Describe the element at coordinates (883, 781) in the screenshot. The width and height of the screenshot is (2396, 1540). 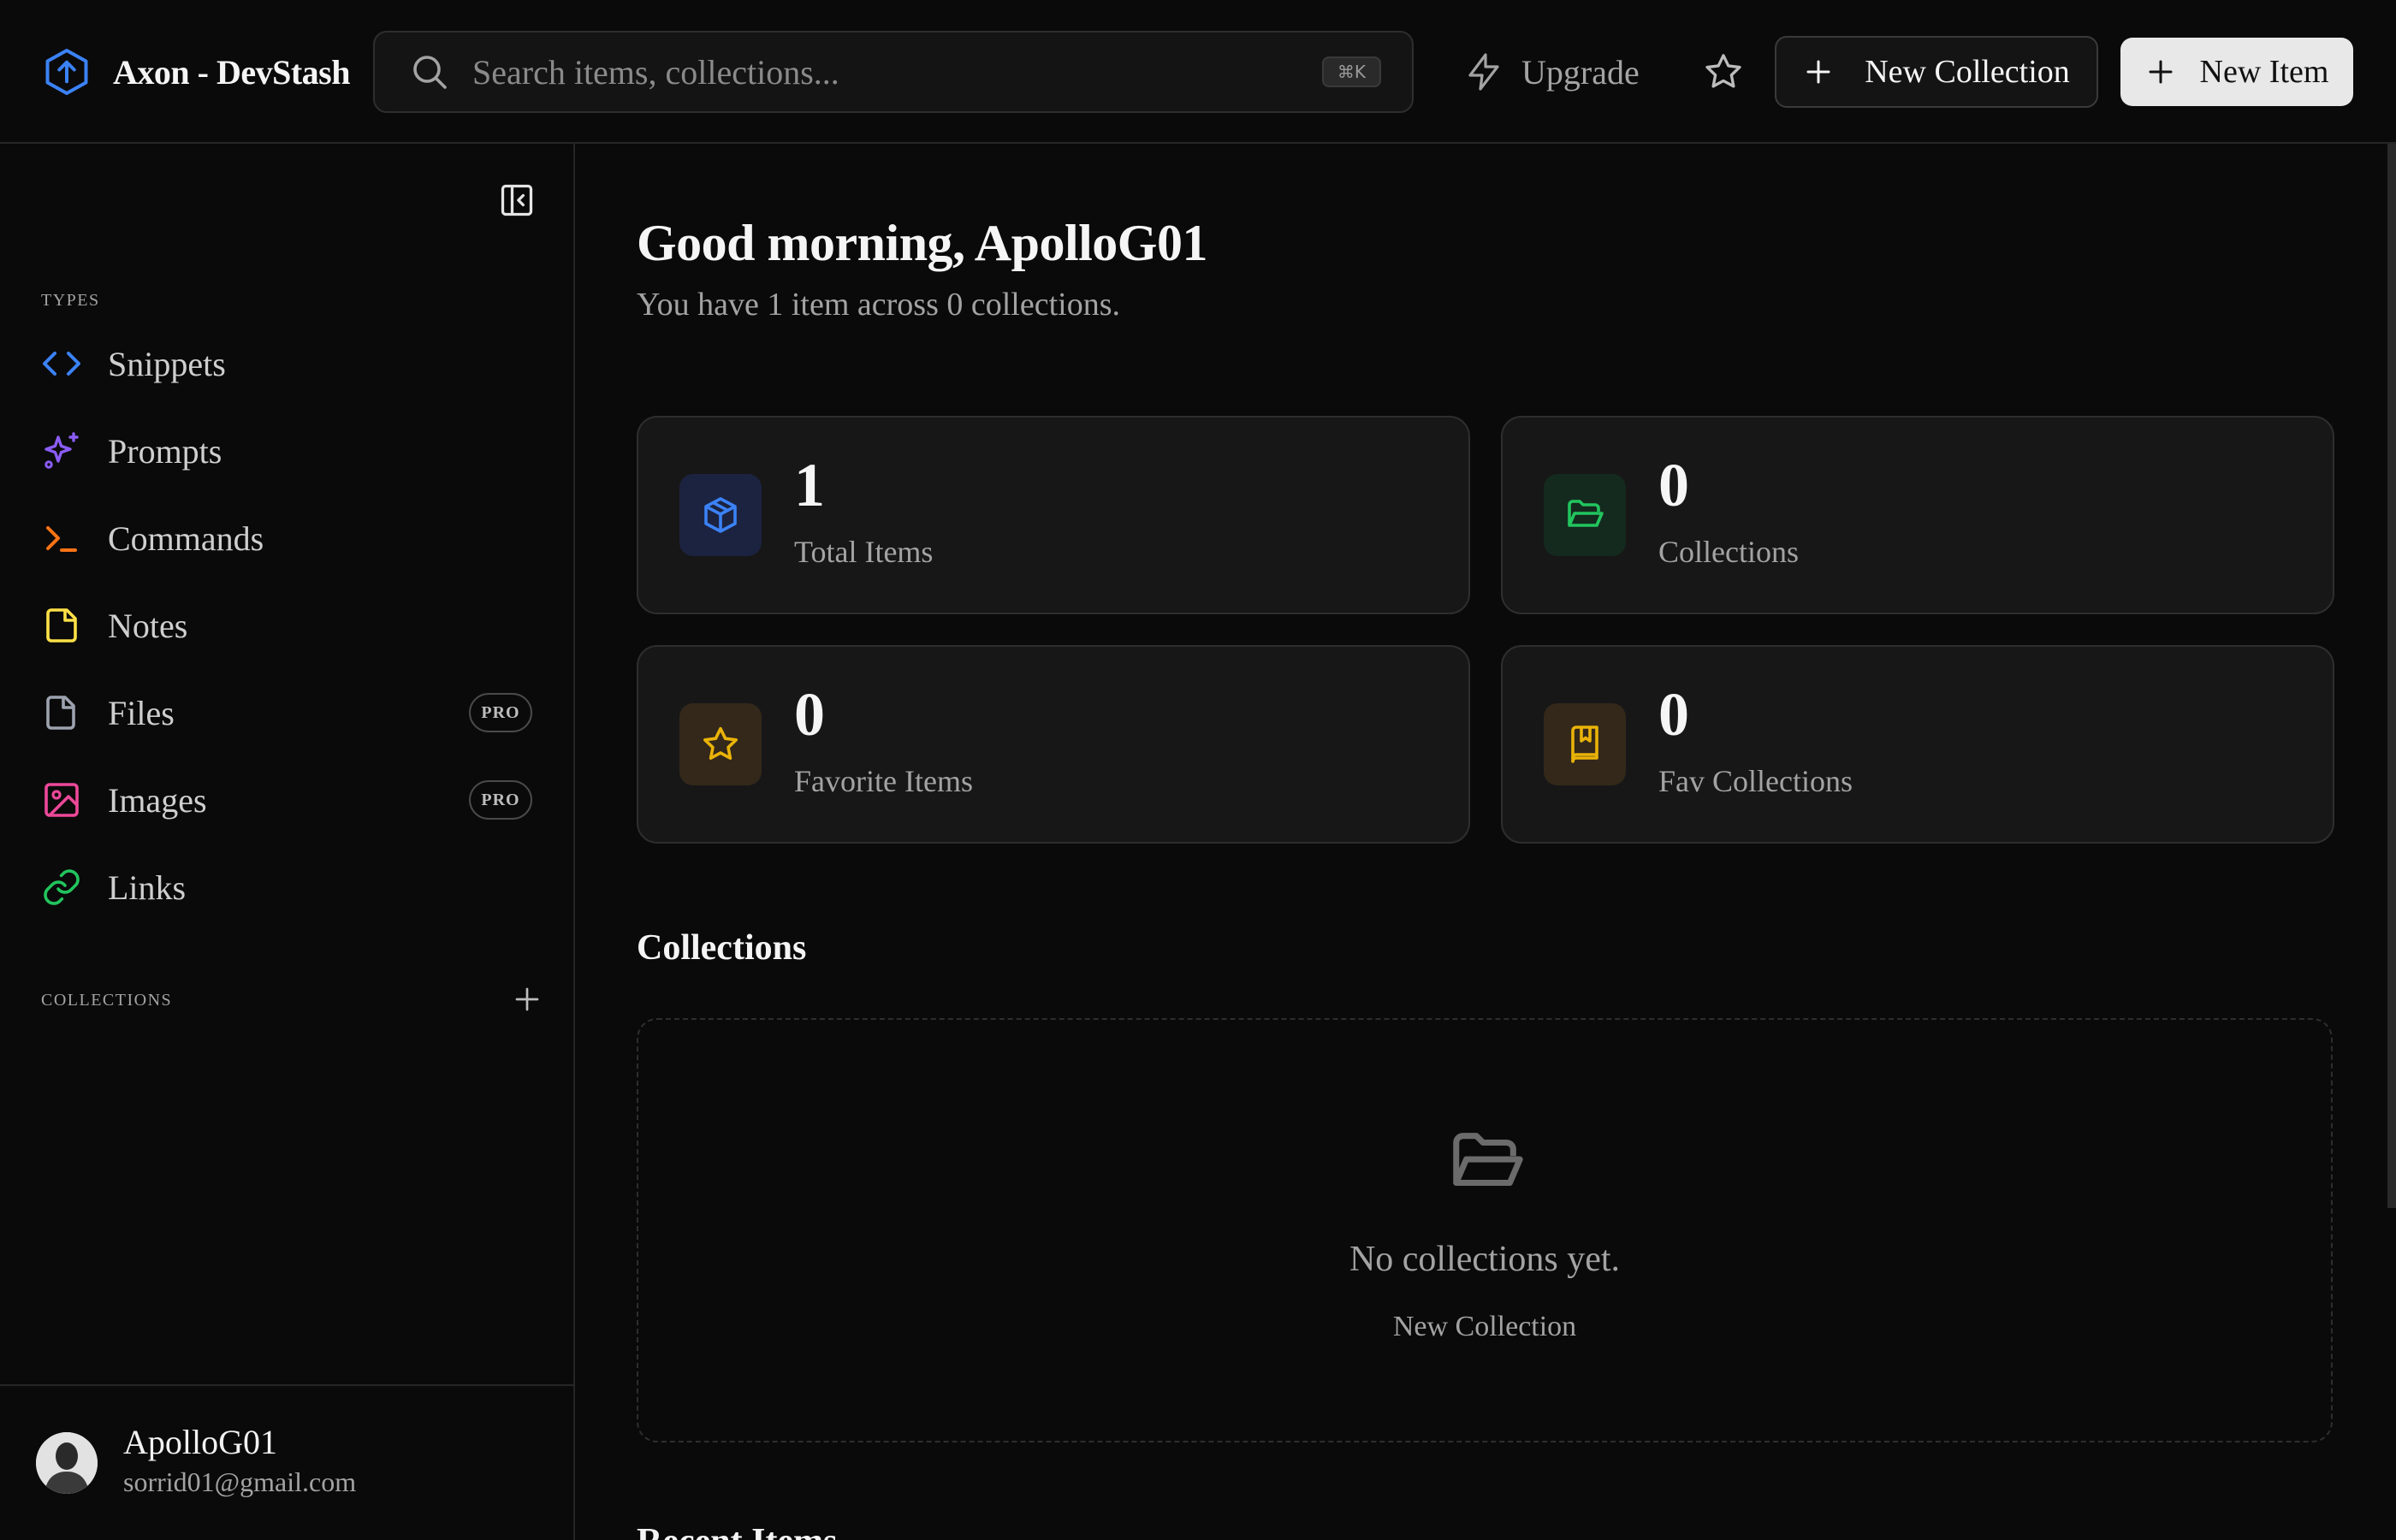
I see `stat-label: Favorite Items` at that location.